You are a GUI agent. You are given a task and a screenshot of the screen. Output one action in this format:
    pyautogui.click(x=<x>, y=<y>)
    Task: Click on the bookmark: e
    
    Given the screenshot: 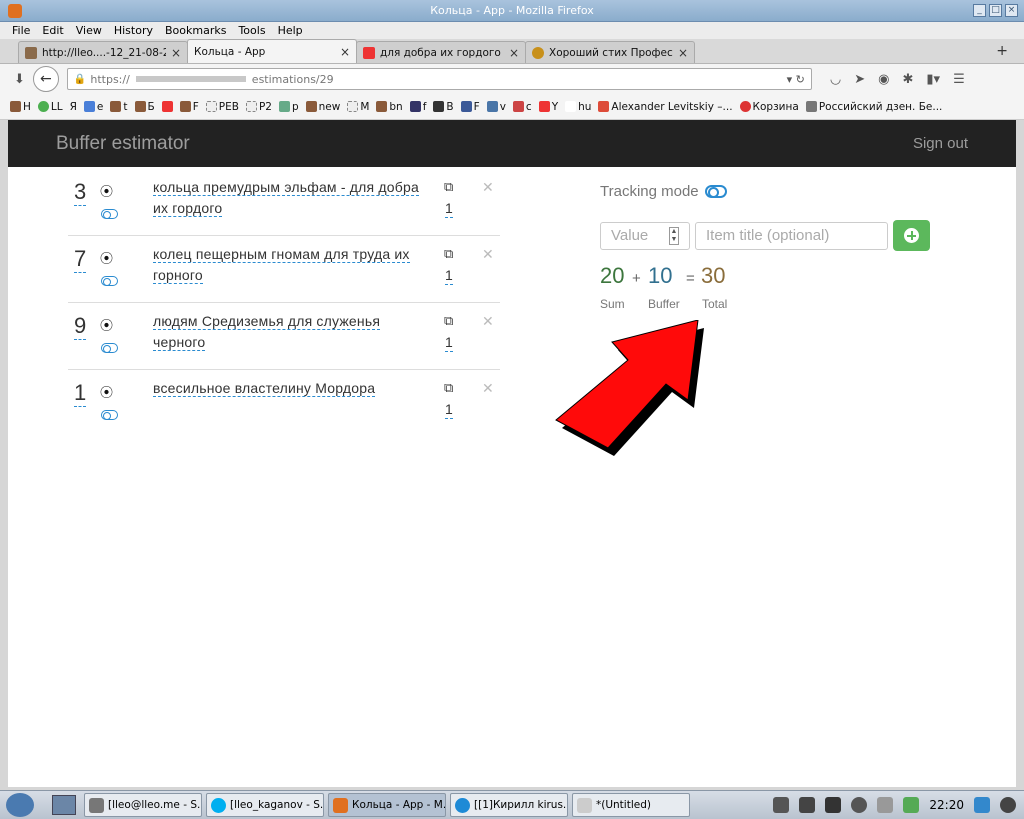 What is the action you would take?
    pyautogui.click(x=93, y=107)
    